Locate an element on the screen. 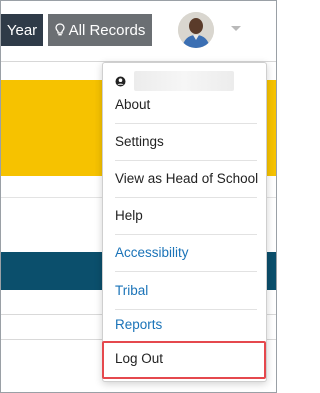 The width and height of the screenshot is (320, 393). menu-item-settings: Settings is located at coordinates (187, 141).